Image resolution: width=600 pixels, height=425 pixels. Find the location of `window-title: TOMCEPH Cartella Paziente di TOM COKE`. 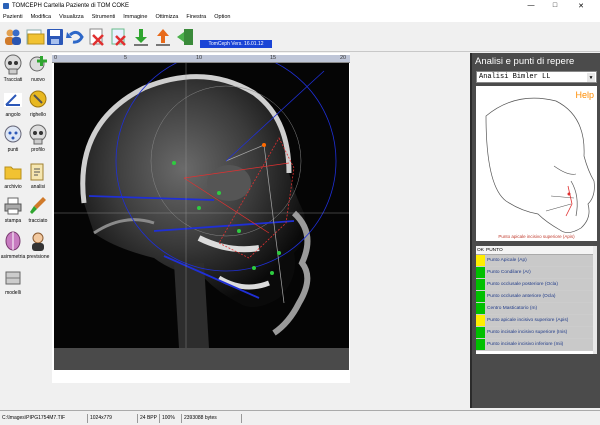

window-title: TOMCEPH Cartella Paziente di TOM COKE is located at coordinates (71, 5).